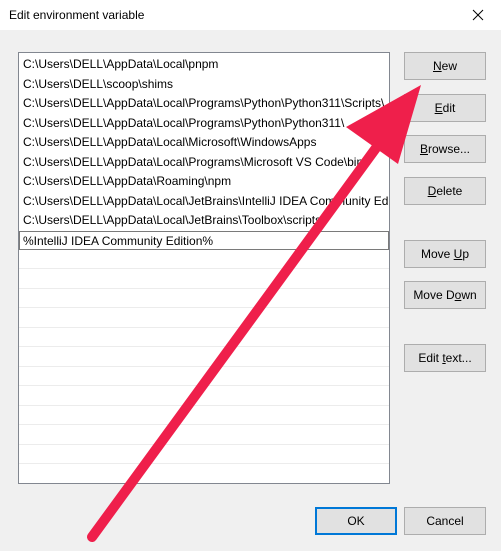 Image resolution: width=501 pixels, height=551 pixels. Describe the element at coordinates (434, 295) in the screenshot. I see `move-down-button-prefix: Move D` at that location.